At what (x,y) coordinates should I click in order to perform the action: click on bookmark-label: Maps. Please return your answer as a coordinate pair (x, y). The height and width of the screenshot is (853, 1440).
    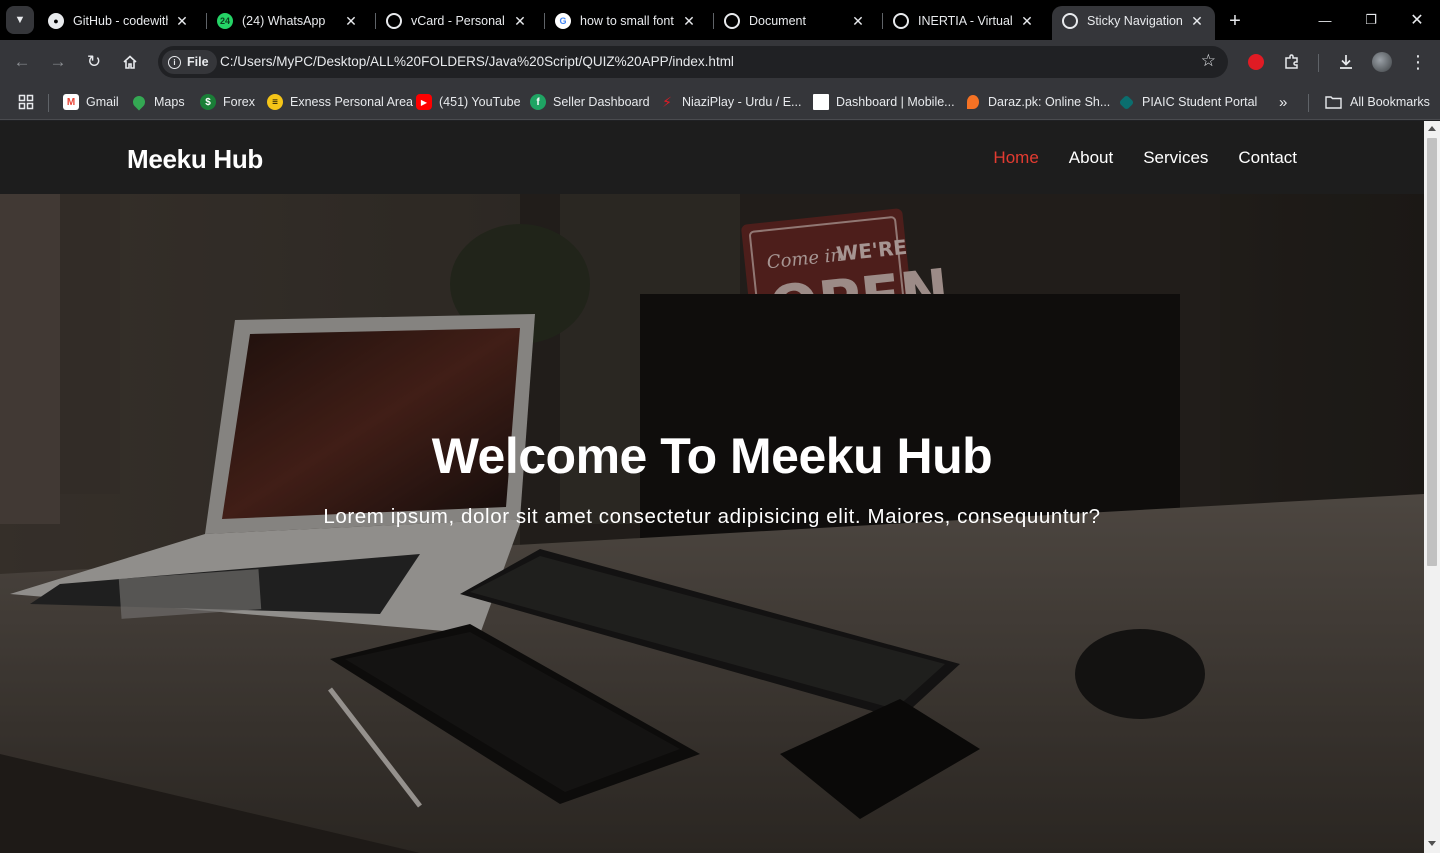
    Looking at the image, I should click on (169, 102).